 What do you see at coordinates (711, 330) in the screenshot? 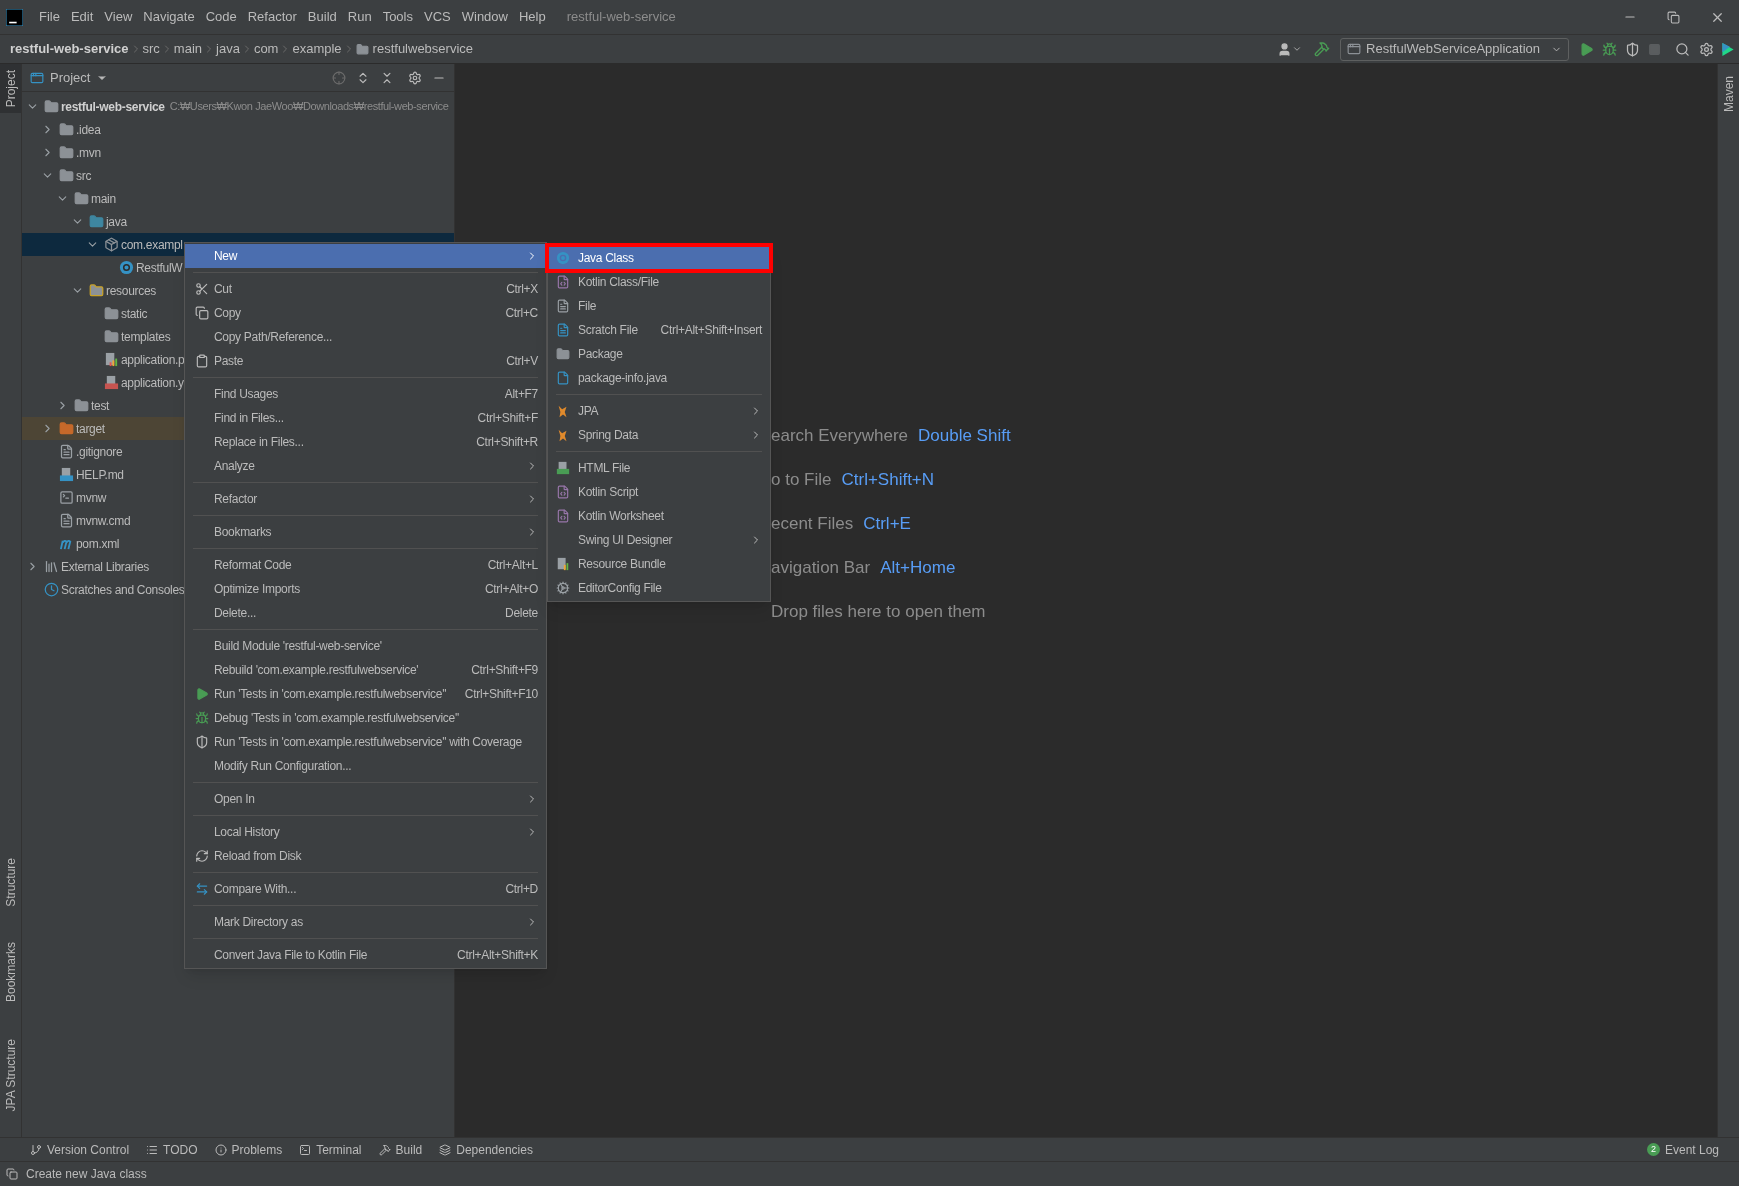
I see `shortcut-label: Ctrl+Alt+Shift+Insert` at bounding box center [711, 330].